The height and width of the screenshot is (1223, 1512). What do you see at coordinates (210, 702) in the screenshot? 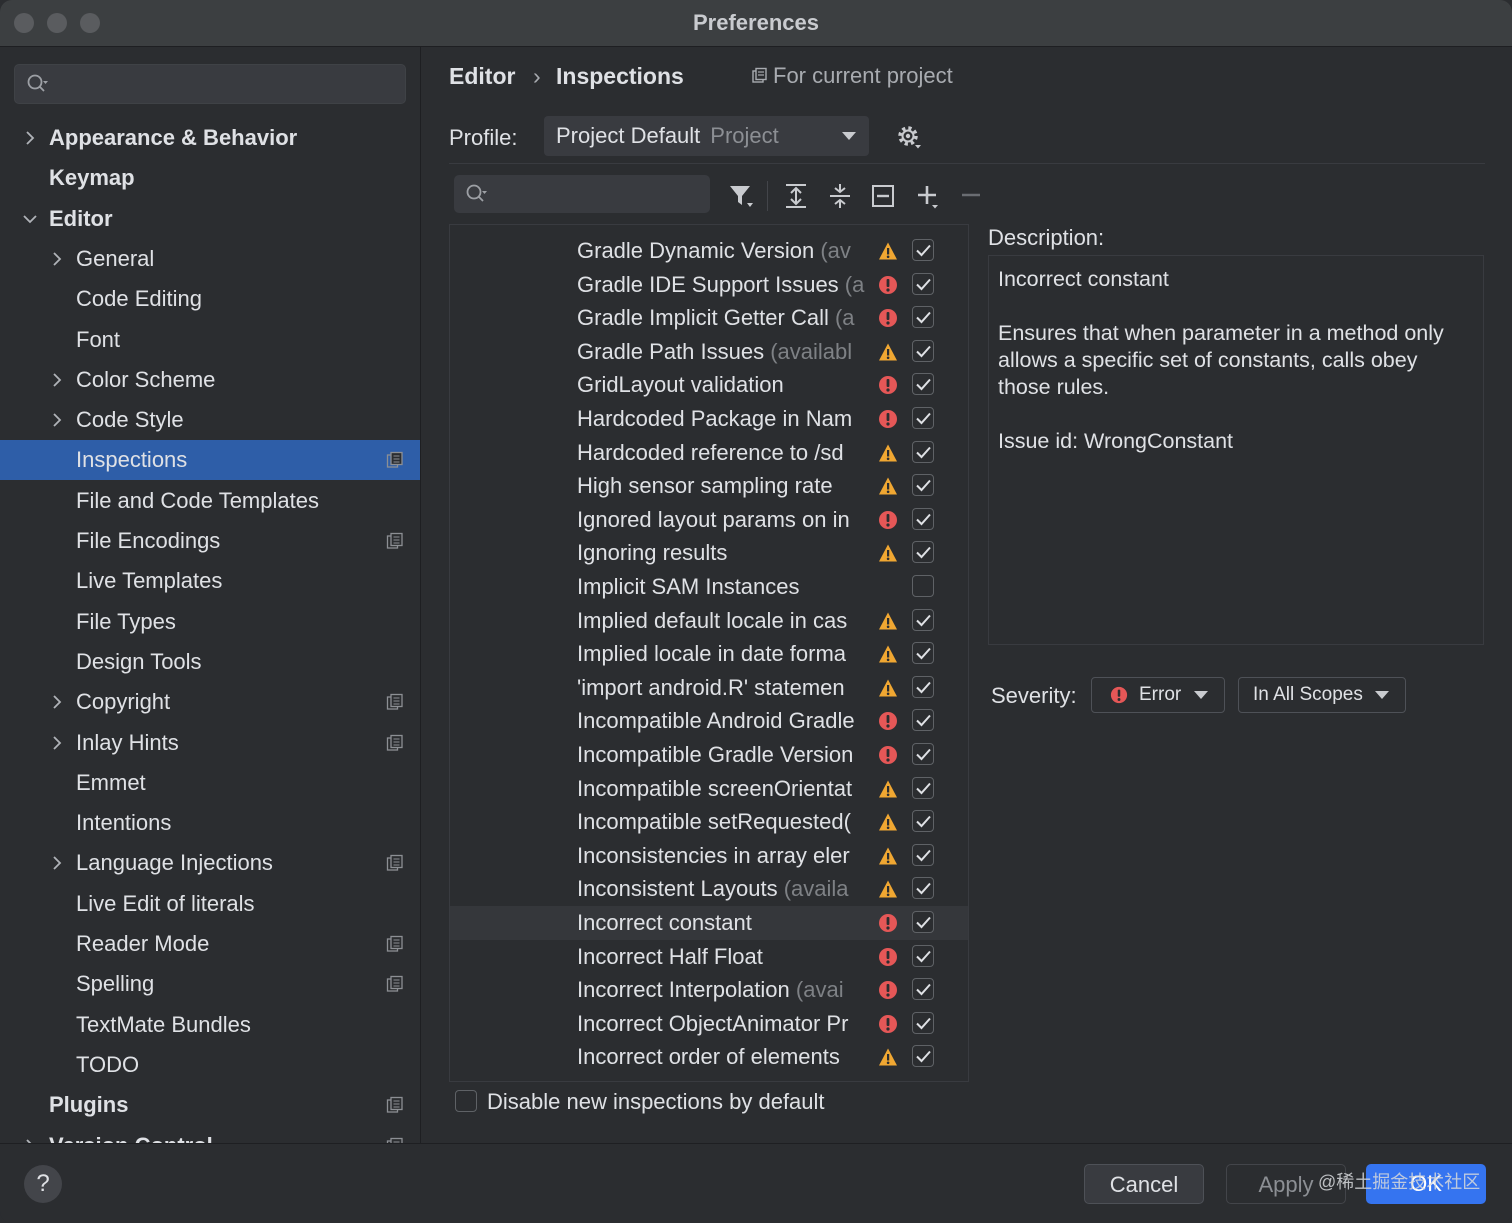
I see `sidebar-item-copyright: Copyright` at bounding box center [210, 702].